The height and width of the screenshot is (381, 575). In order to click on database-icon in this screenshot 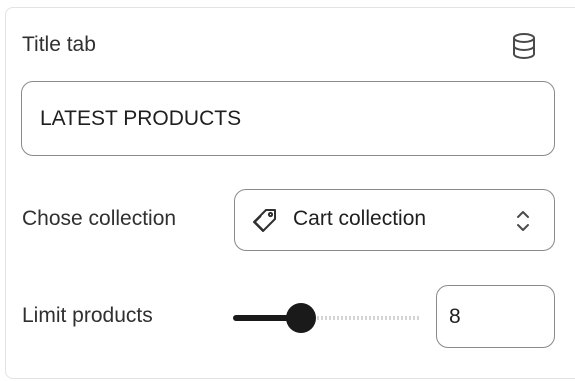, I will do `click(524, 46)`.